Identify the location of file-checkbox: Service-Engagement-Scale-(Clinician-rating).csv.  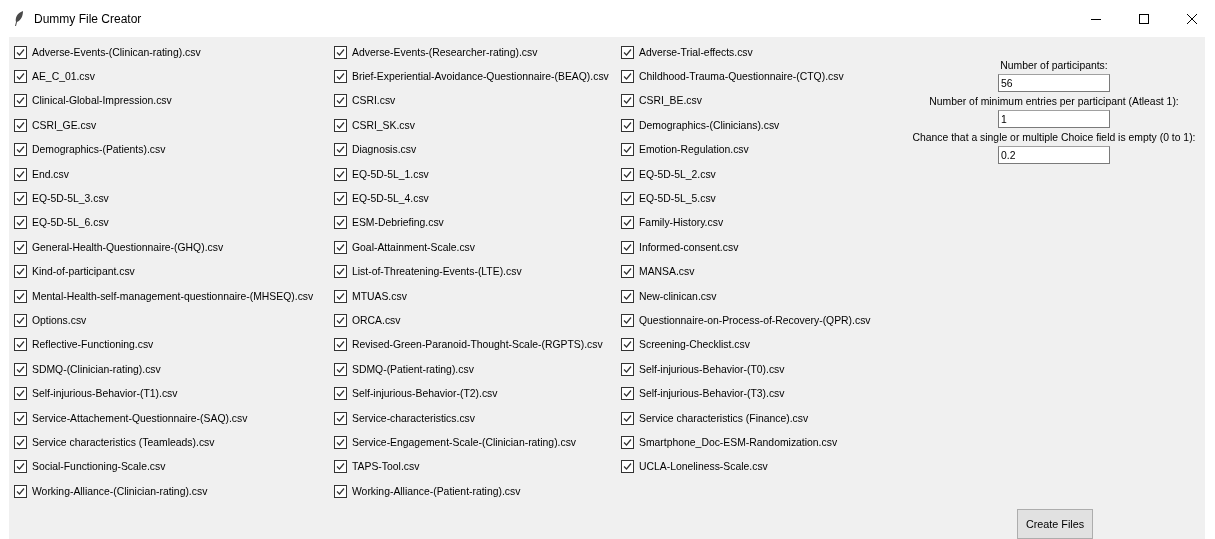
(455, 442).